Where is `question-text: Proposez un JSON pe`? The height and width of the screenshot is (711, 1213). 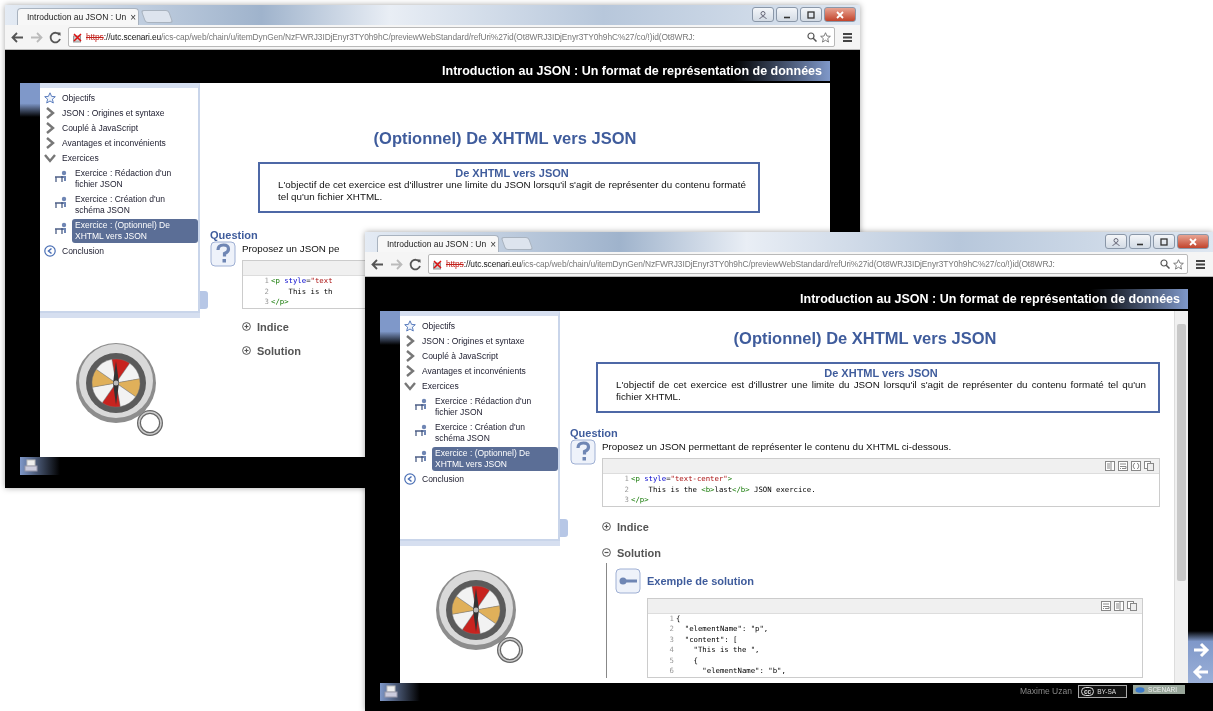
question-text: Proposez un JSON pe is located at coordinates (291, 248).